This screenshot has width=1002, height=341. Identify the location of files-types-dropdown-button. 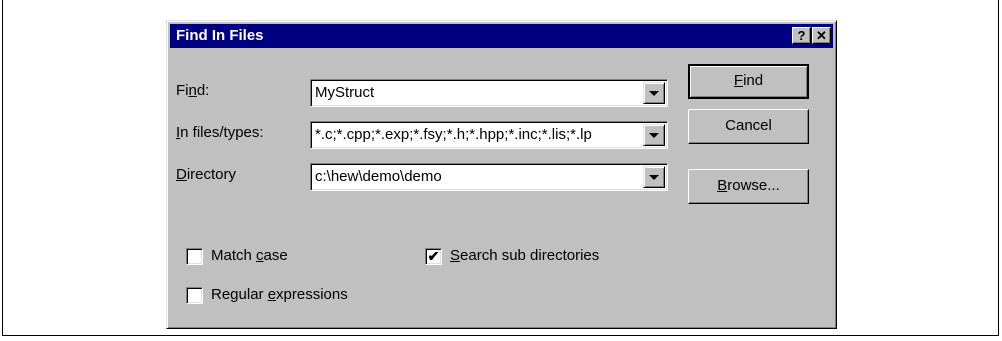
(654, 135).